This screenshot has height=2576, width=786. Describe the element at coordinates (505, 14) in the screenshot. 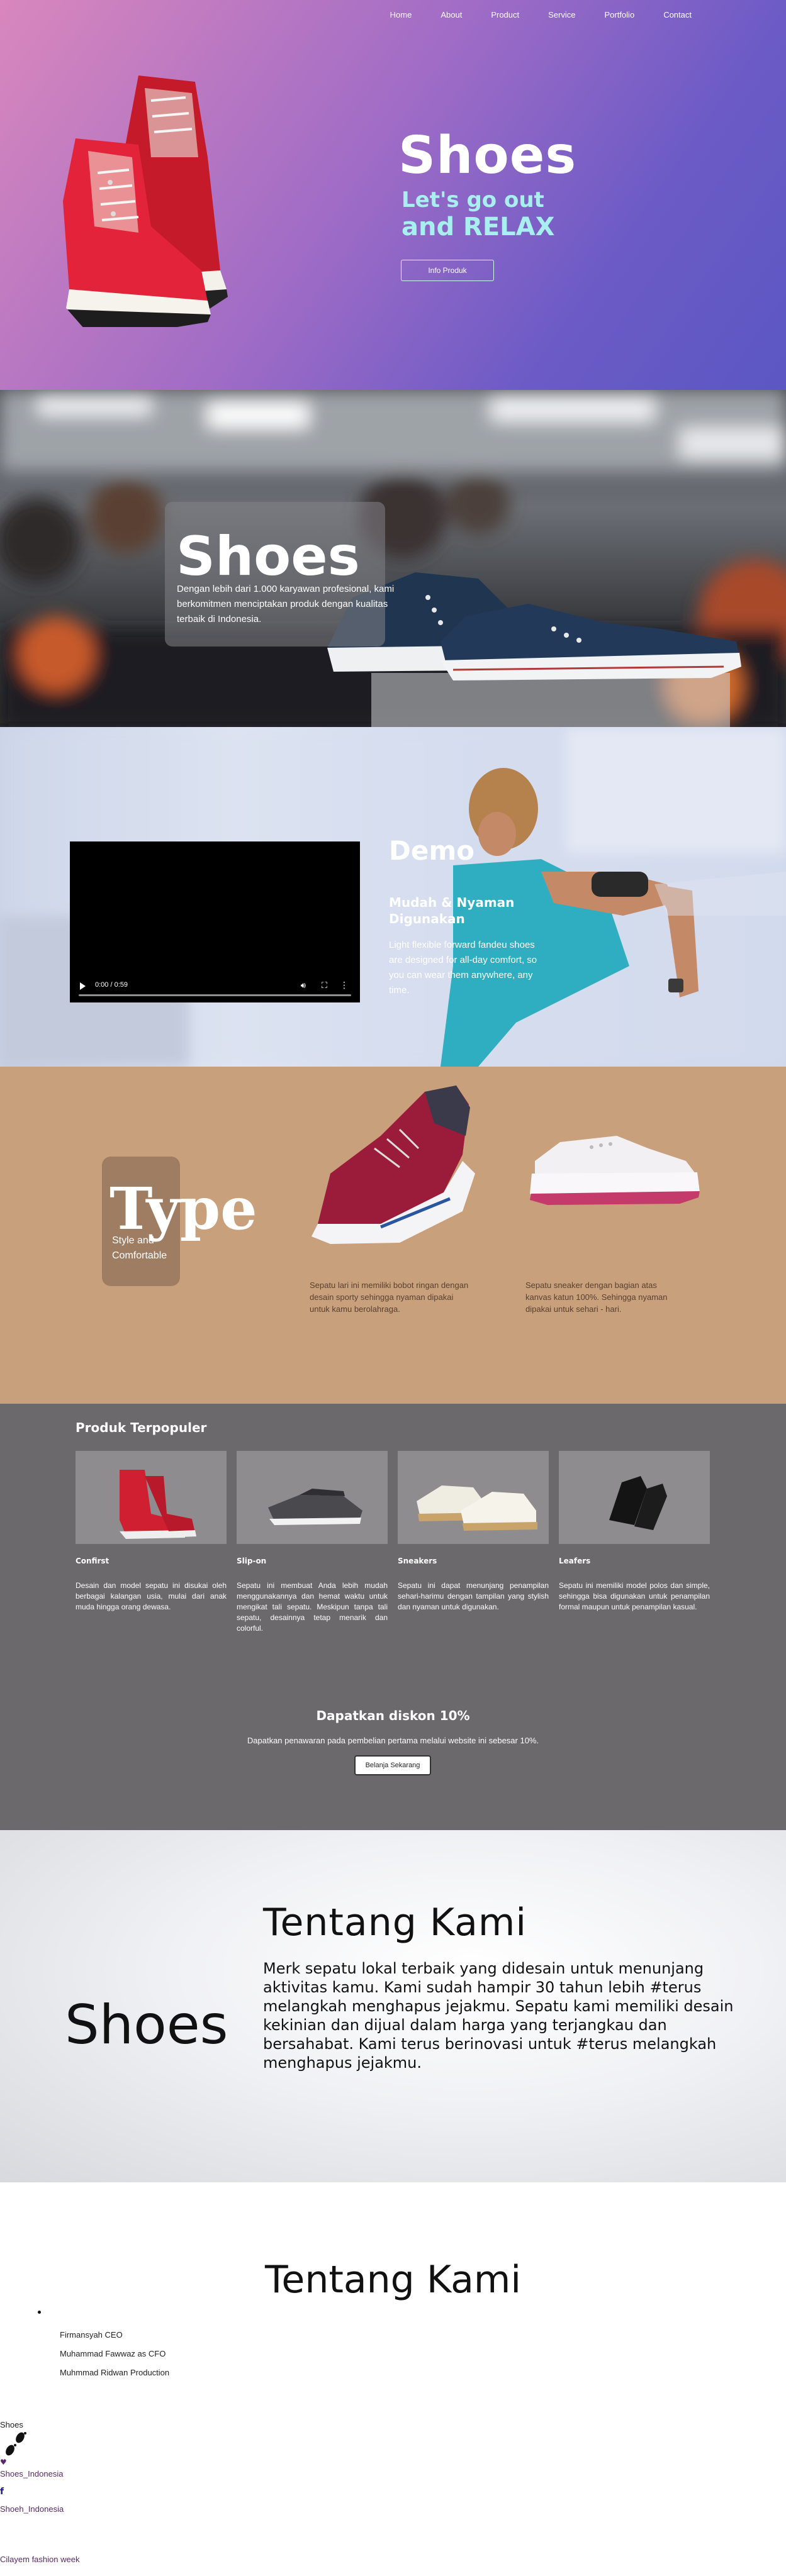

I see `nav-product: Product` at that location.